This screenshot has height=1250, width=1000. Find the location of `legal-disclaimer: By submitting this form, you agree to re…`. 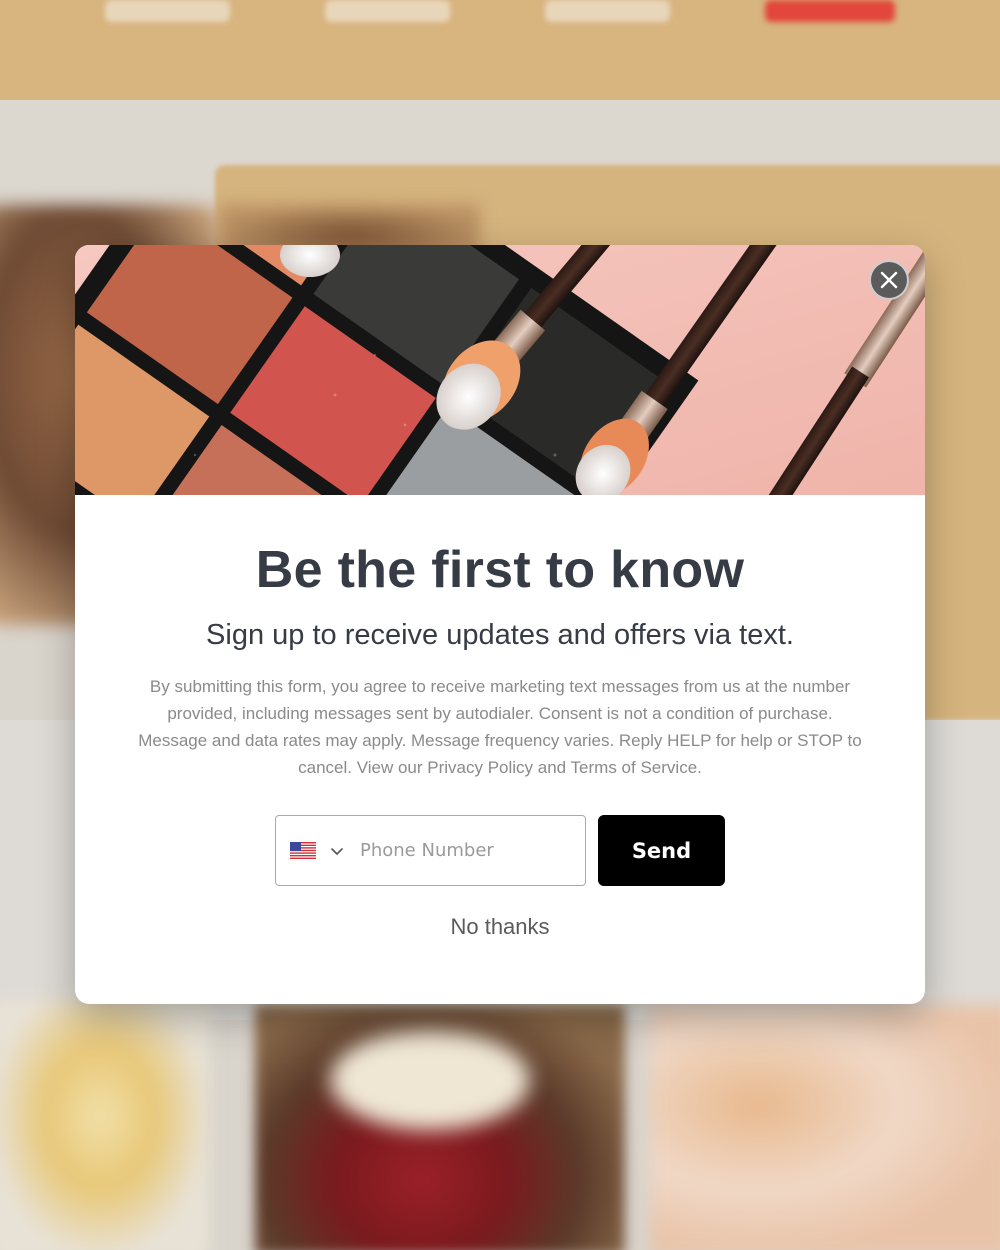

legal-disclaimer: By submitting this form, you agree to re… is located at coordinates (500, 727).